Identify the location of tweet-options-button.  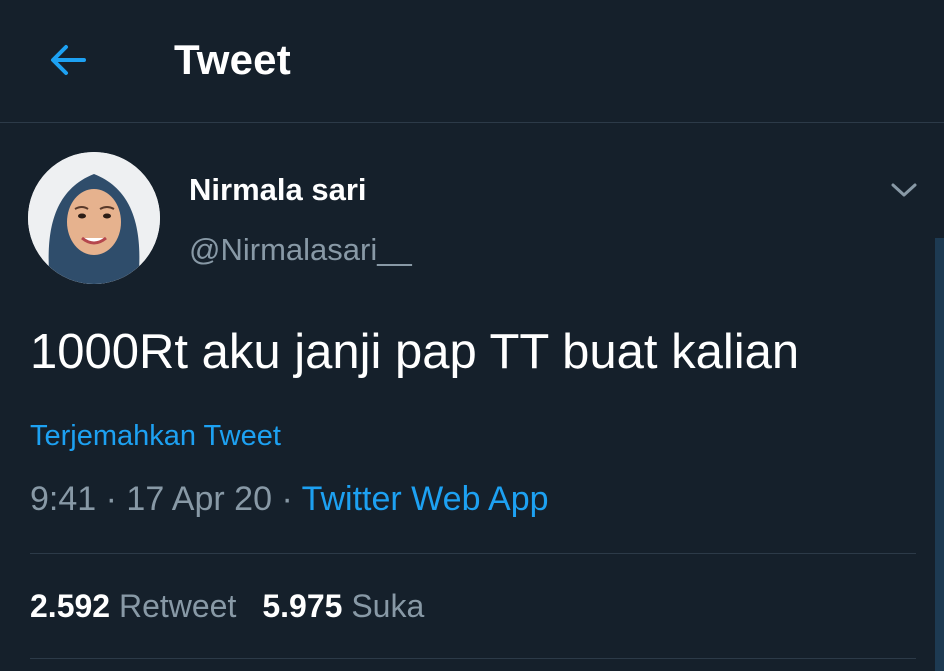
(904, 190).